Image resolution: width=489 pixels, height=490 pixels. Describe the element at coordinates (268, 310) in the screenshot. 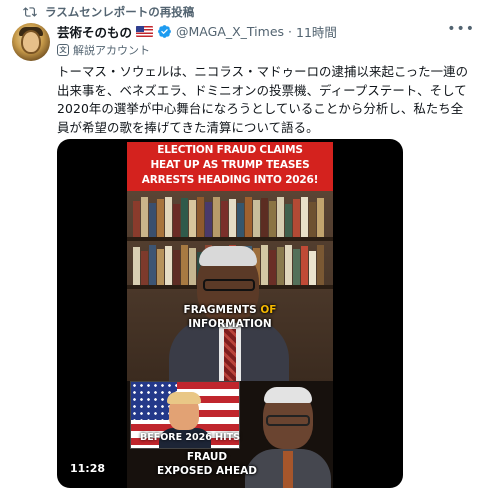

I see `caption-accent: OF` at that location.